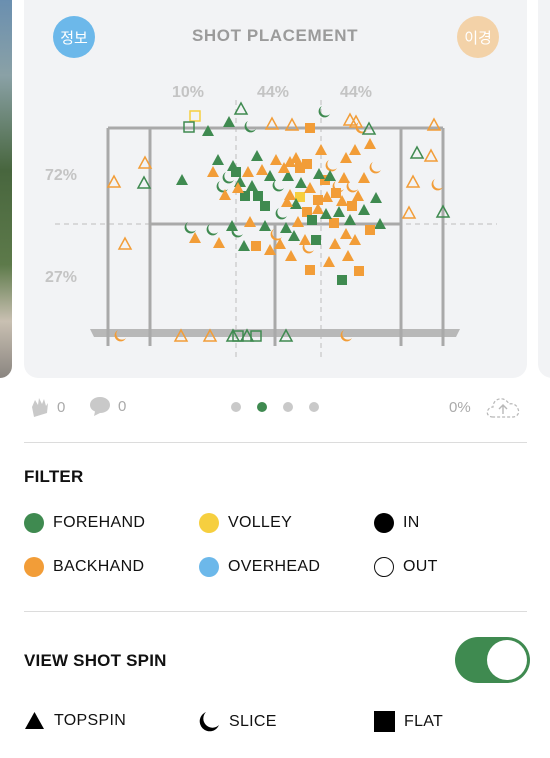 This screenshot has height=758, width=550. I want to click on filter-label: FOREHAND, so click(99, 522).